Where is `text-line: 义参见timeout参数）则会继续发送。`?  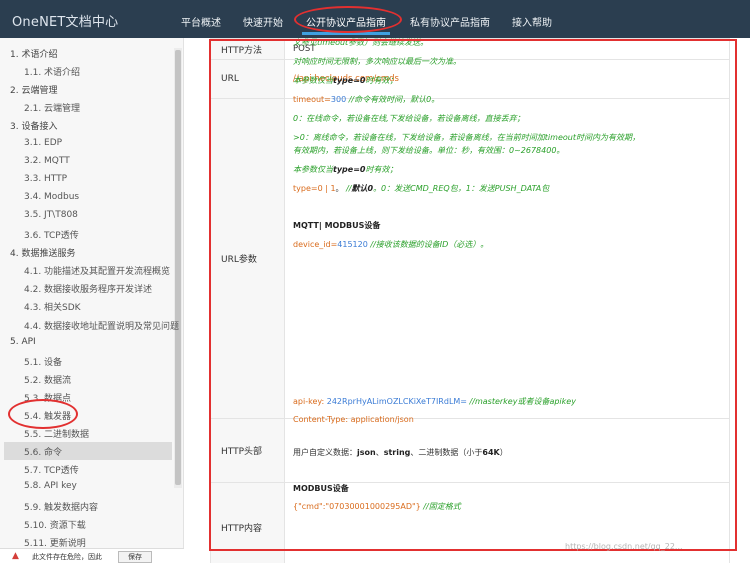 text-line: 义参见timeout参数）则会继续发送。 is located at coordinates (360, 43).